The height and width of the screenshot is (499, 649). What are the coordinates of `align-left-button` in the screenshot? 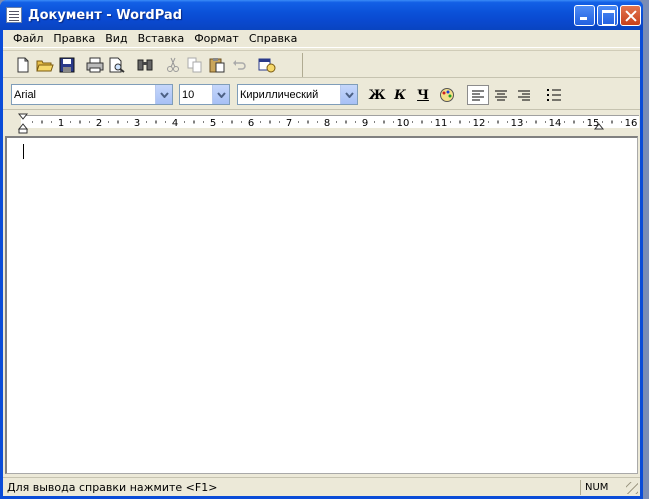 It's located at (478, 95).